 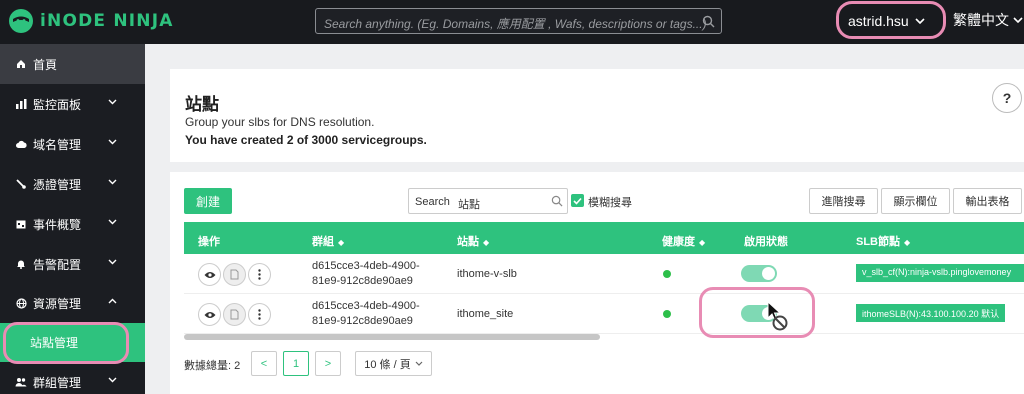 What do you see at coordinates (759, 273) in the screenshot?
I see `enable-toggle` at bounding box center [759, 273].